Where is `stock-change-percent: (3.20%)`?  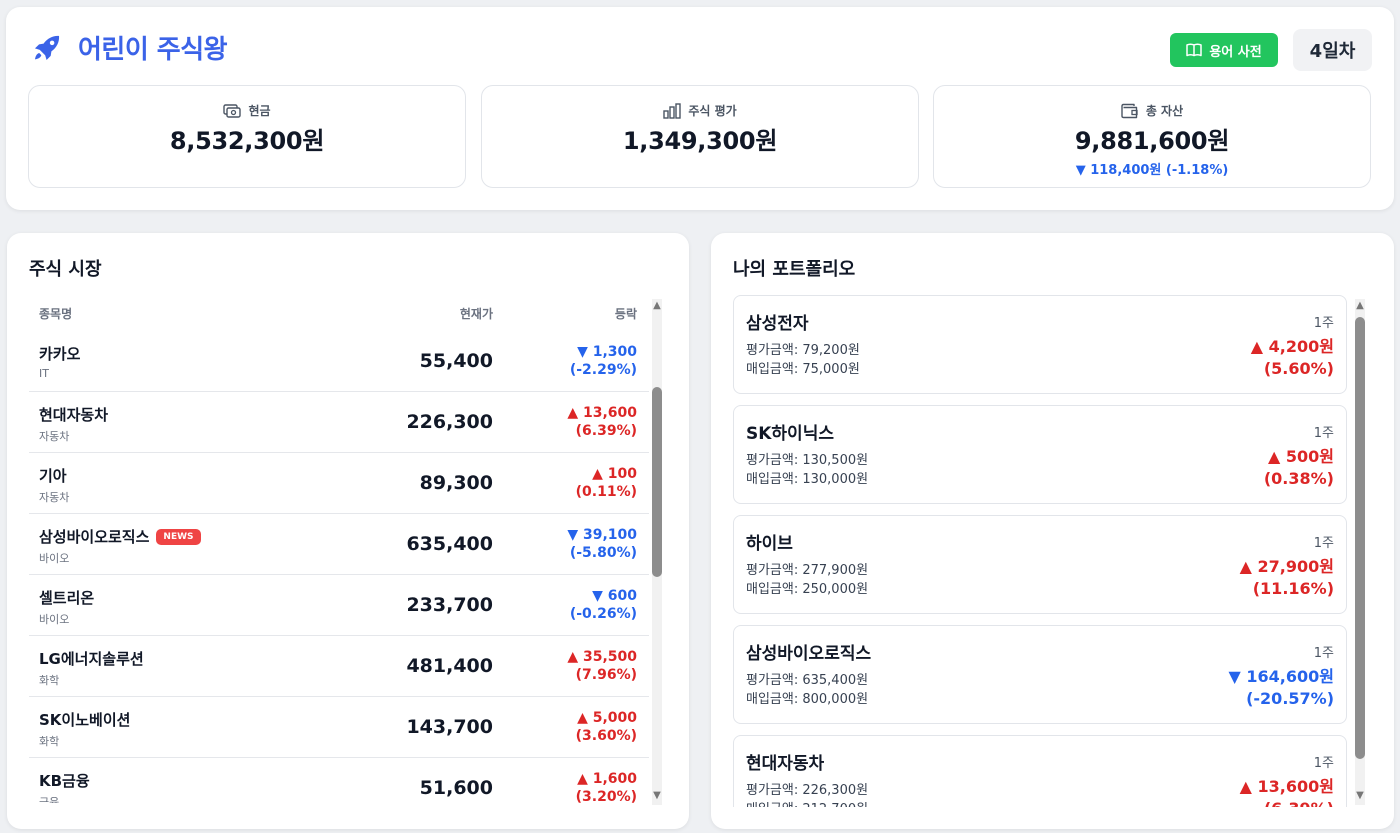 stock-change-percent: (3.20%) is located at coordinates (606, 796).